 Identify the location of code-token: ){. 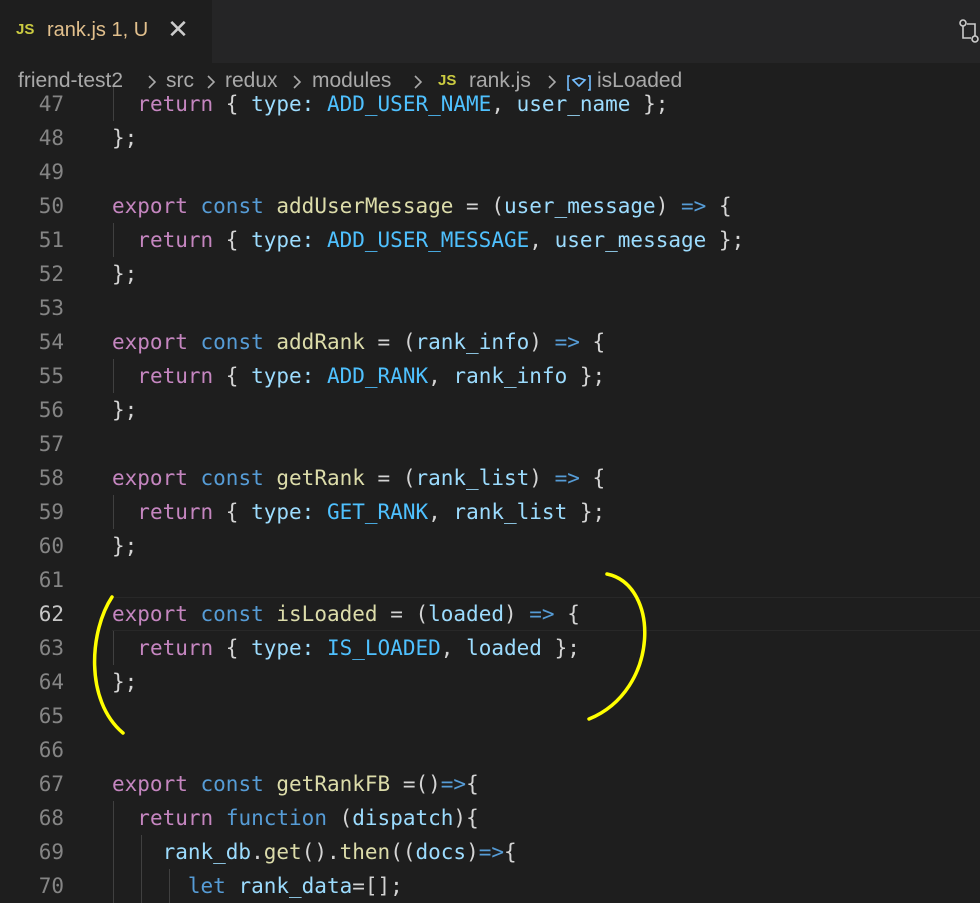
(466, 818).